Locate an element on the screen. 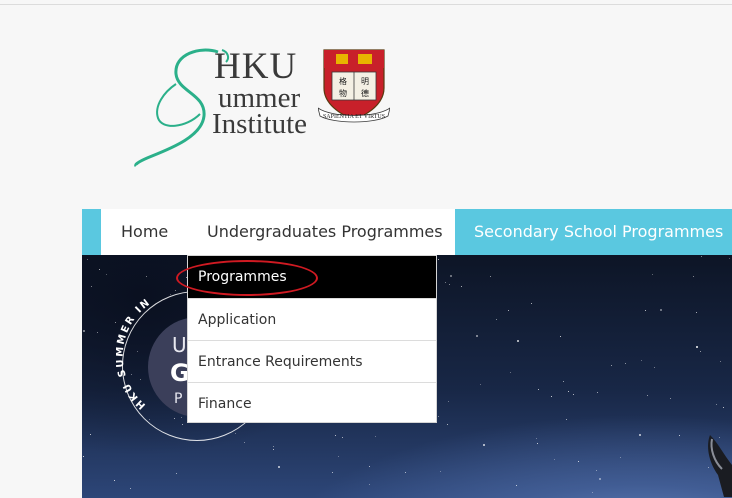  nav-left-accent is located at coordinates (91, 232).